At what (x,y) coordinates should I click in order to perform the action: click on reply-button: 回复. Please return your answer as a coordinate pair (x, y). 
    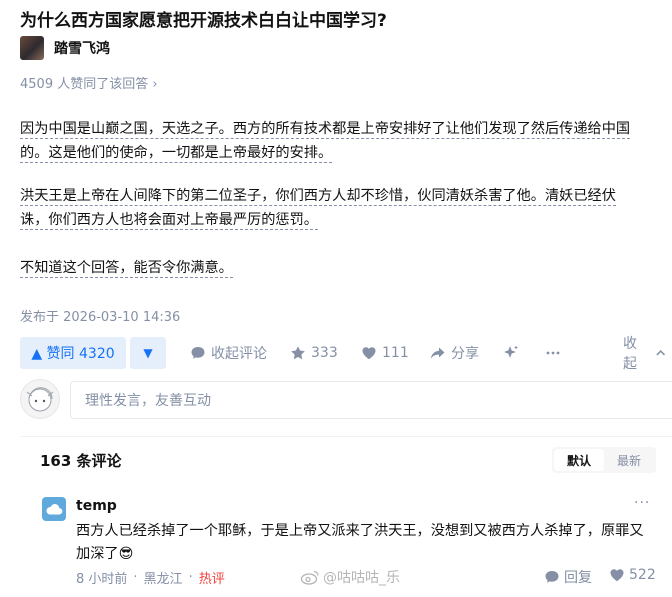
    Looking at the image, I should click on (568, 577).